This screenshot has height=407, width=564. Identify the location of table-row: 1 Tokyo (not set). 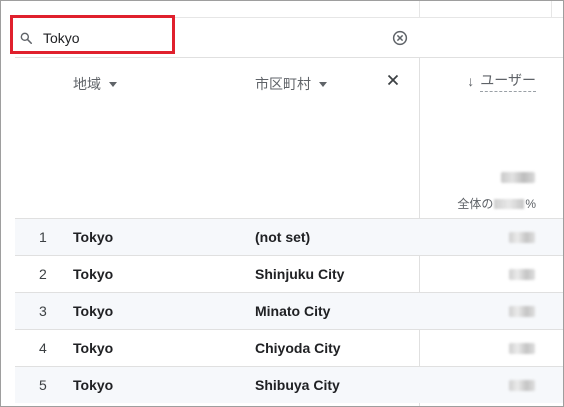
(289, 236).